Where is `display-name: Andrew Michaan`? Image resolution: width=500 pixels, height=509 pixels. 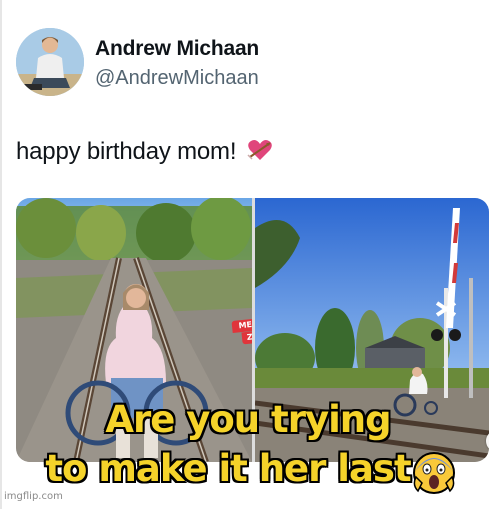
display-name: Andrew Michaan is located at coordinates (177, 49).